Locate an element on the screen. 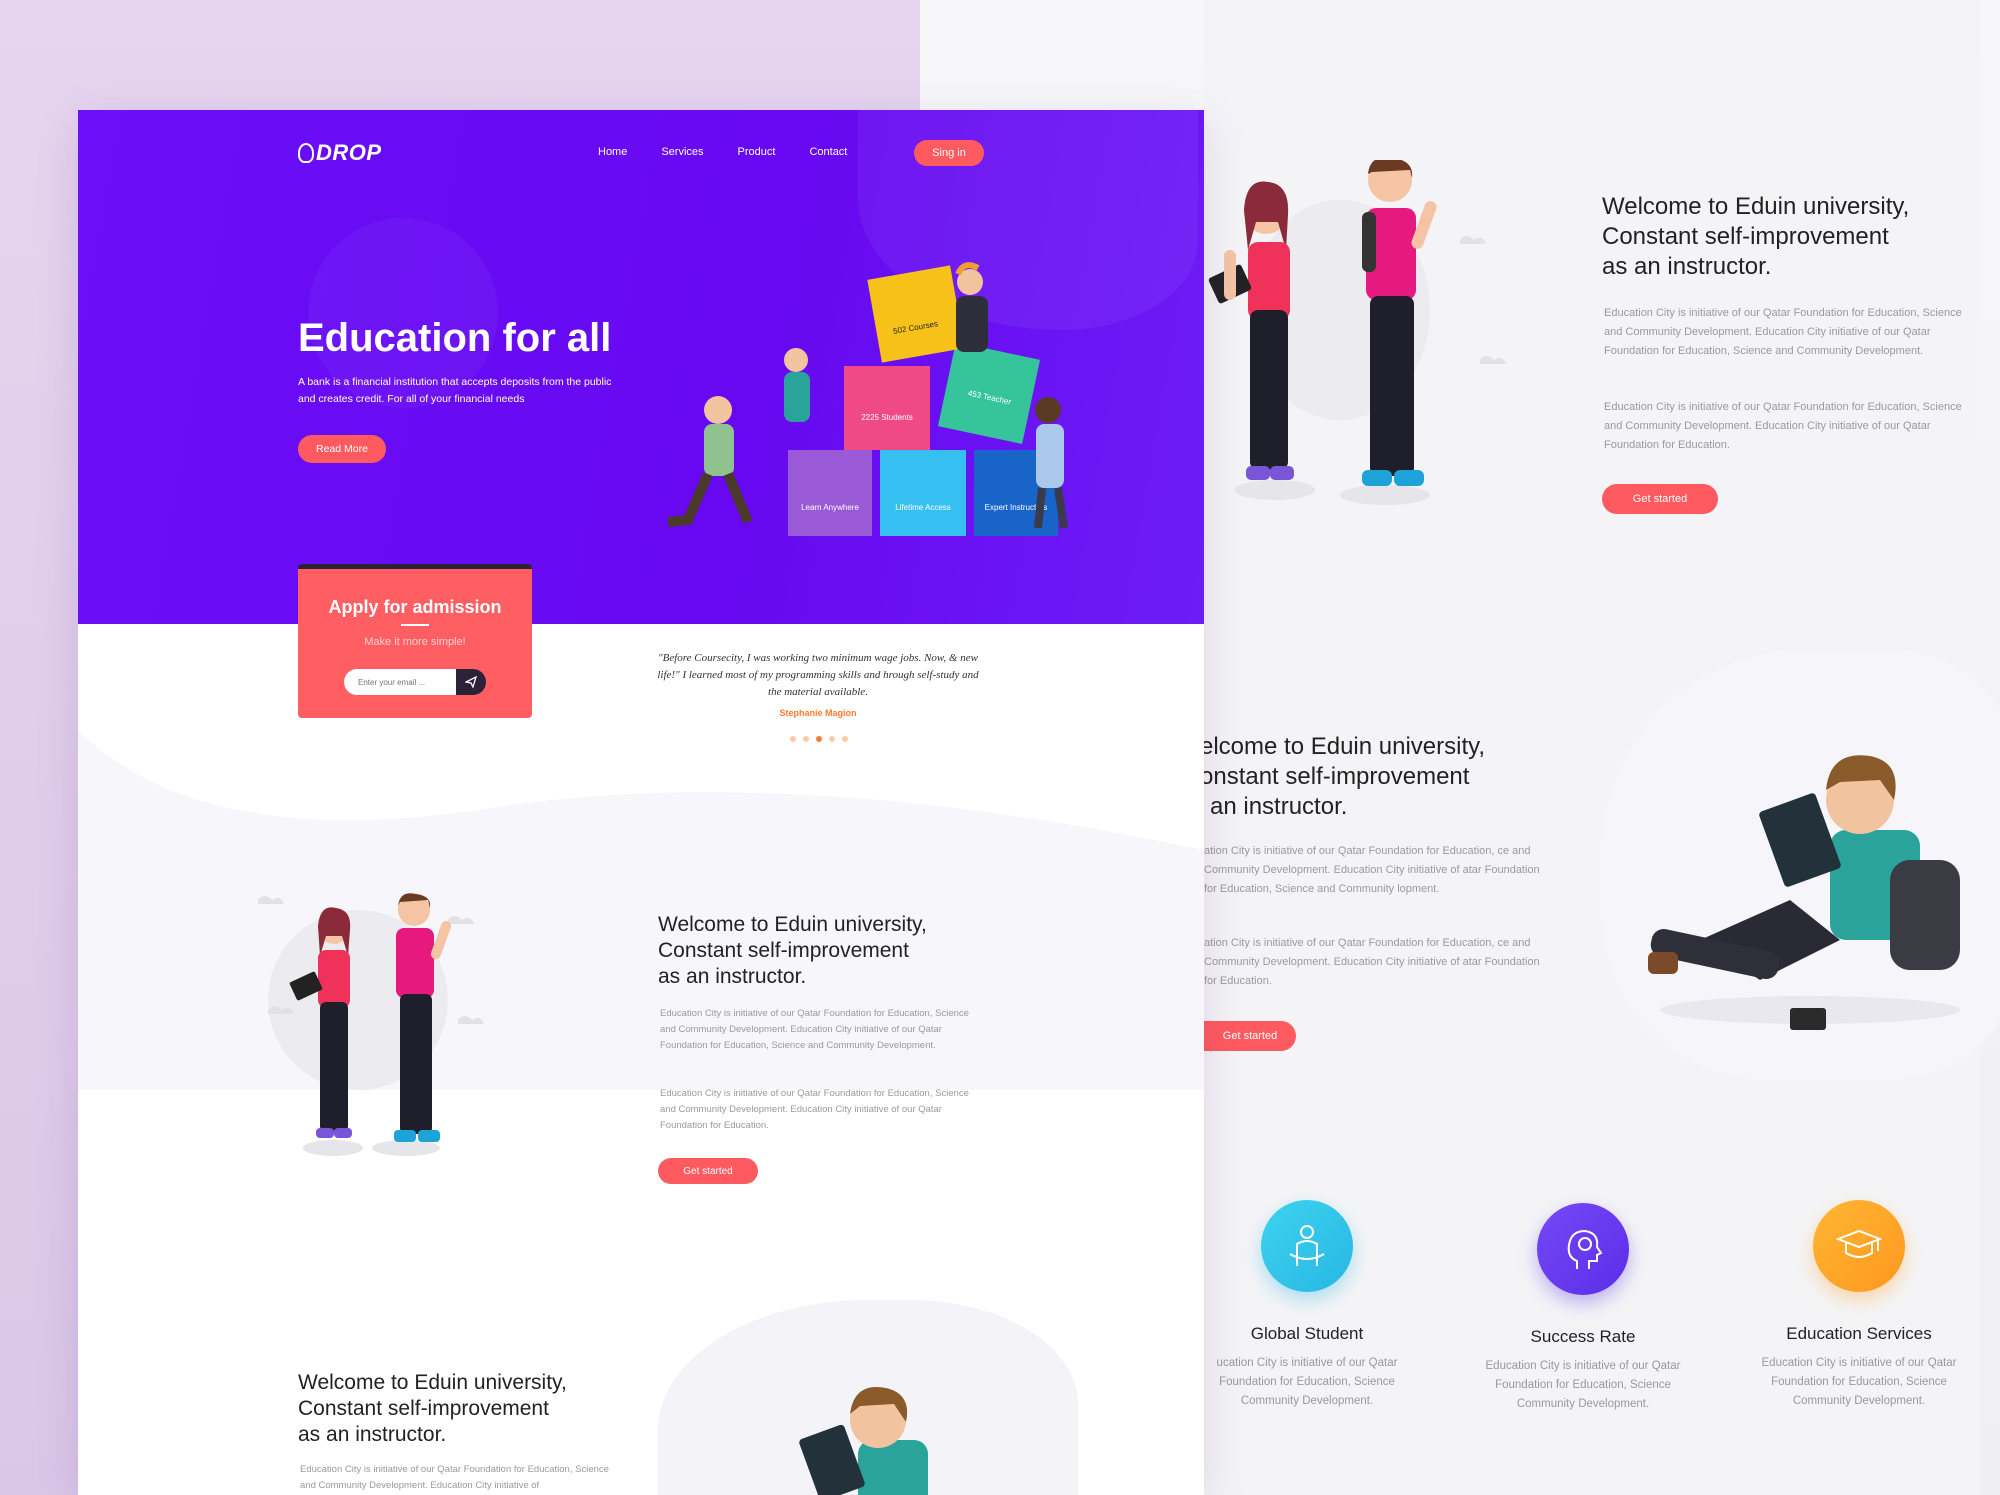  feature-name: Success Rate is located at coordinates (1583, 1336).